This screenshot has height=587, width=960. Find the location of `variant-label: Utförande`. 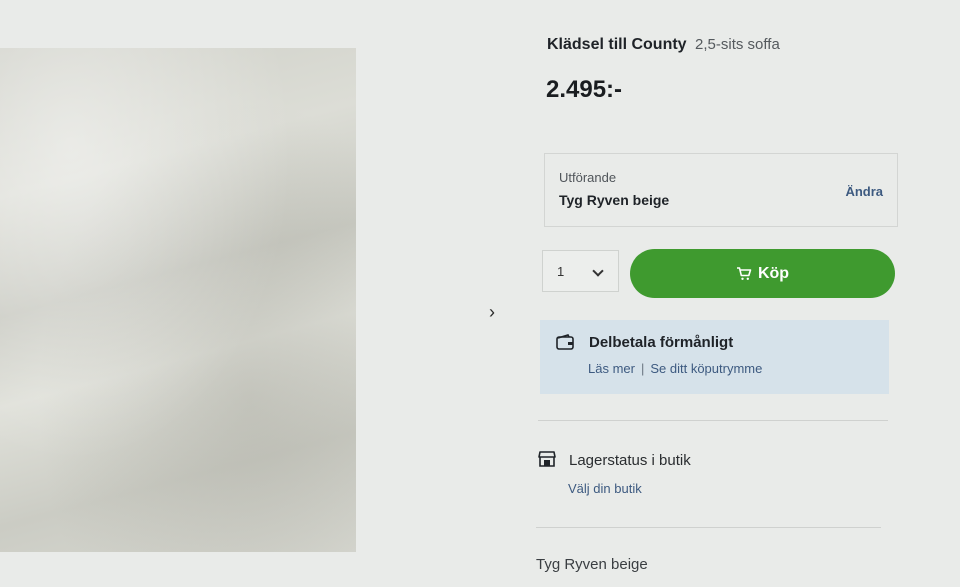

variant-label: Utförande is located at coordinates (588, 177).